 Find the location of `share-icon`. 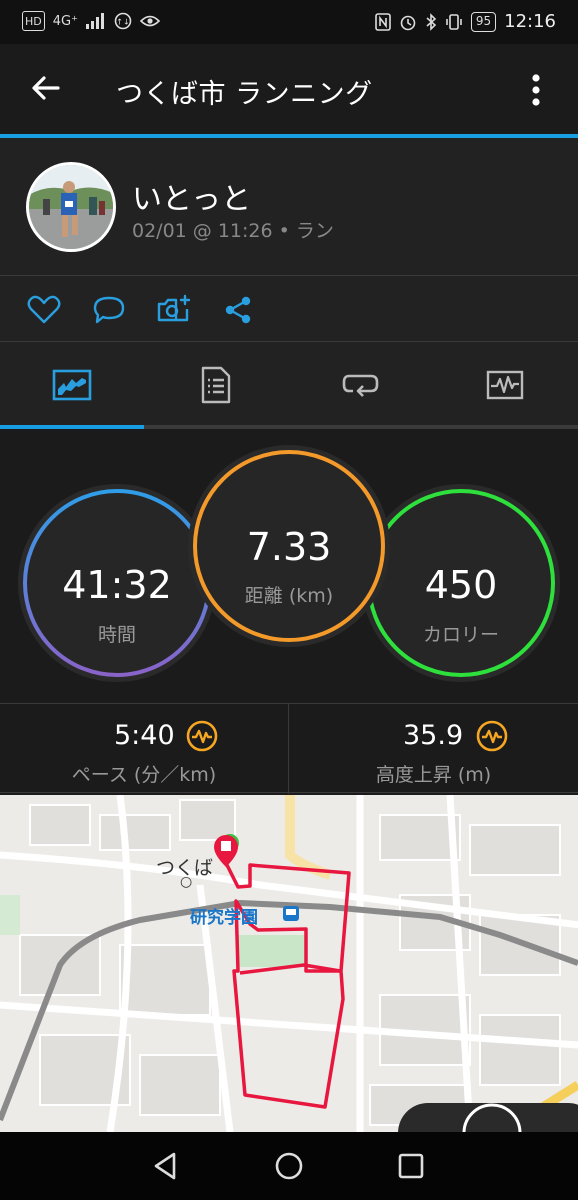

share-icon is located at coordinates (238, 310).